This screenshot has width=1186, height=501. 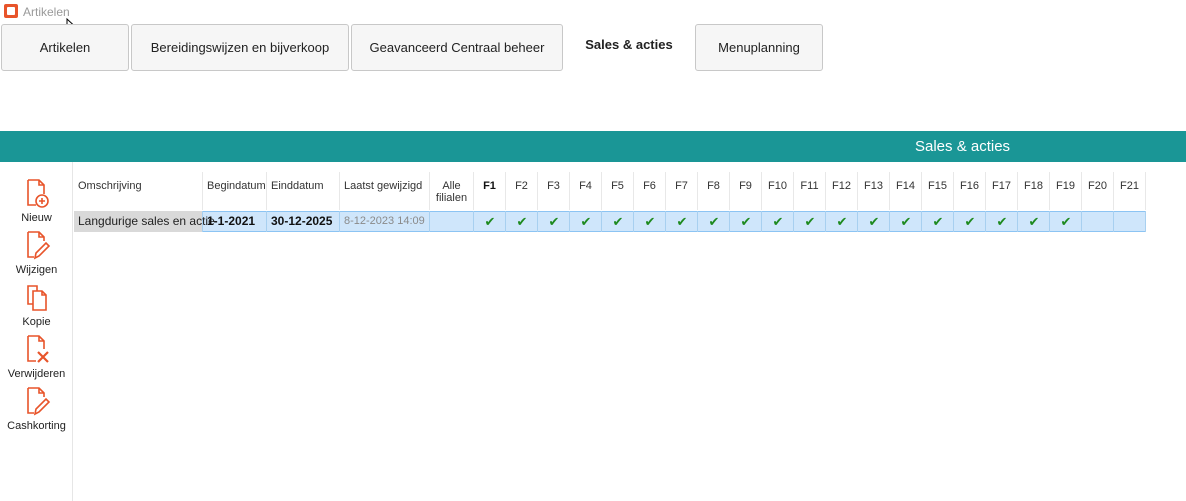 I want to click on column-header-f7: F7, so click(x=682, y=191).